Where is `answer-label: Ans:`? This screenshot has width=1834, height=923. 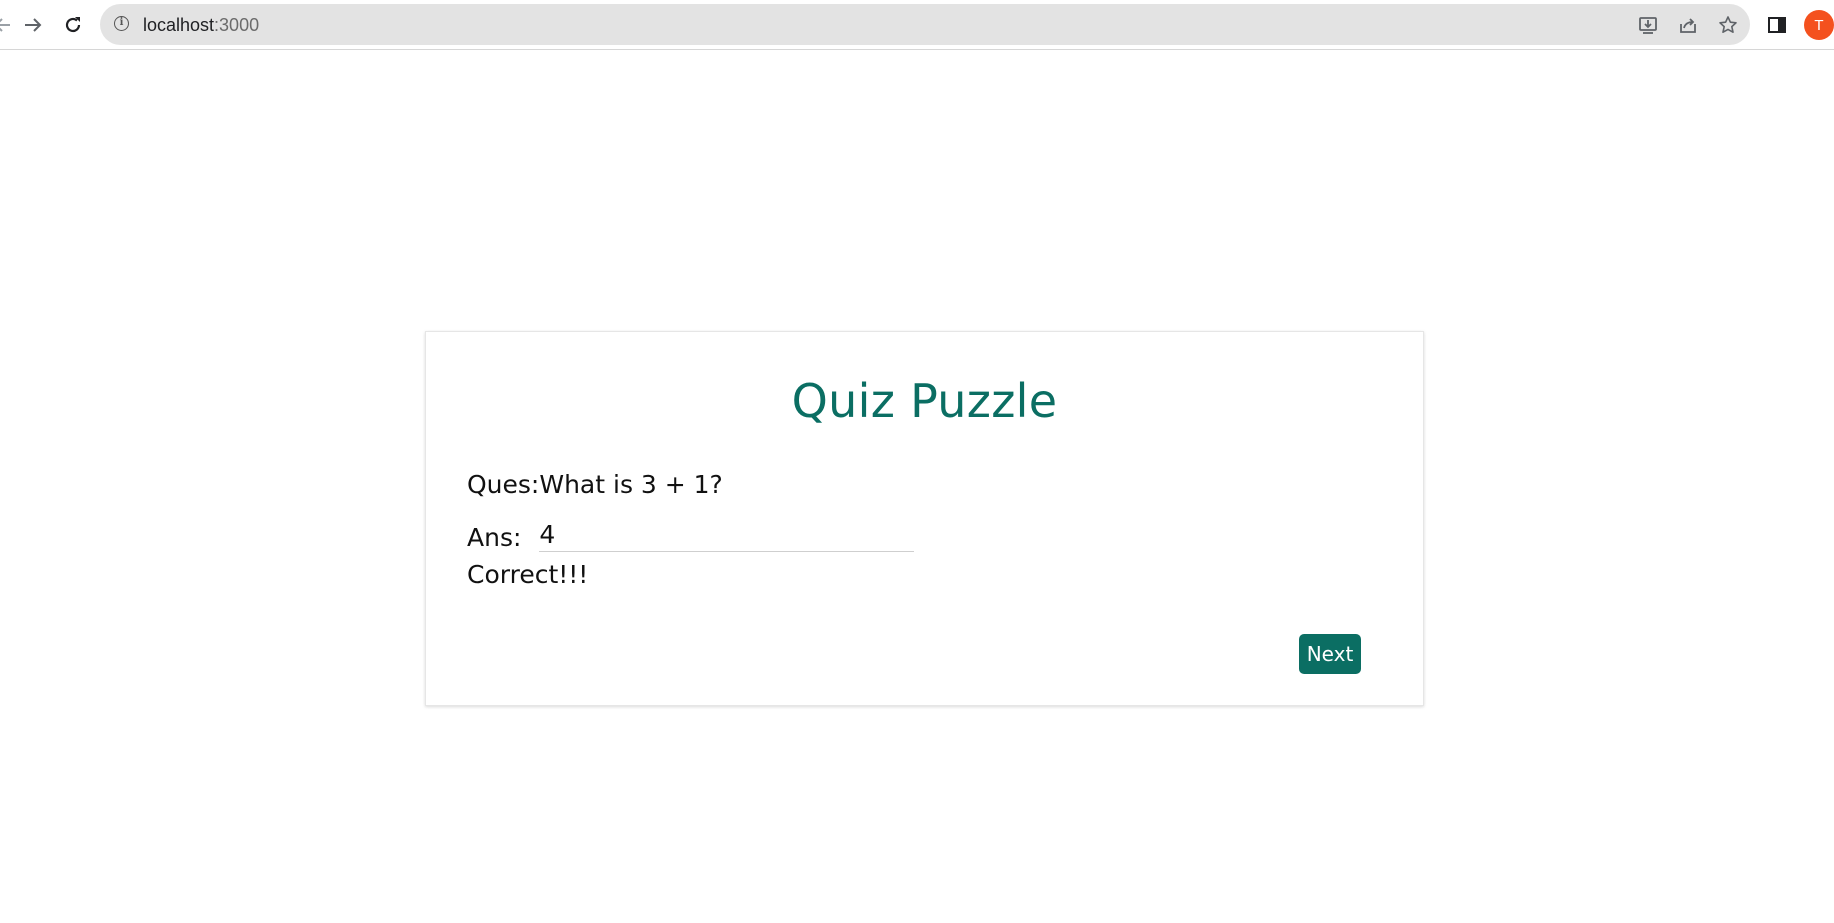 answer-label: Ans: is located at coordinates (494, 537).